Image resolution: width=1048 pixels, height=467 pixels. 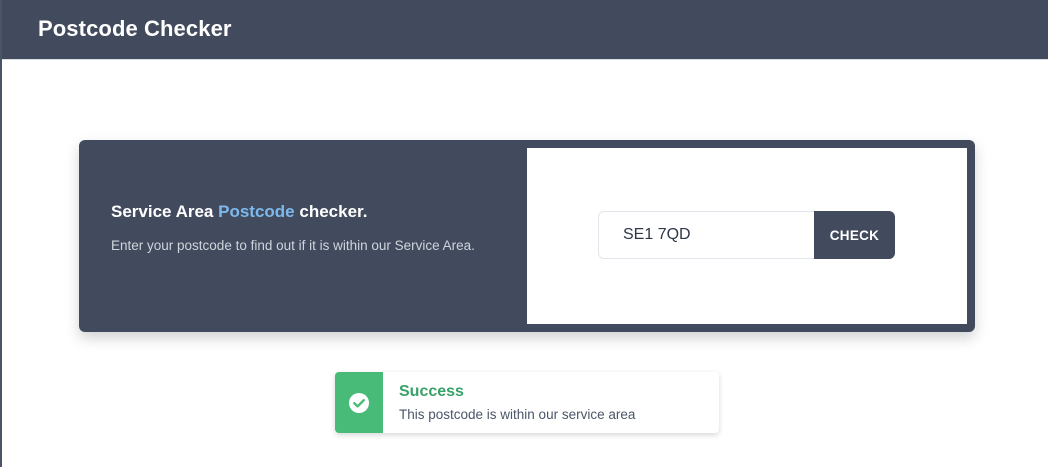 What do you see at coordinates (135, 28) in the screenshot?
I see `app-title: Postcode Checker` at bounding box center [135, 28].